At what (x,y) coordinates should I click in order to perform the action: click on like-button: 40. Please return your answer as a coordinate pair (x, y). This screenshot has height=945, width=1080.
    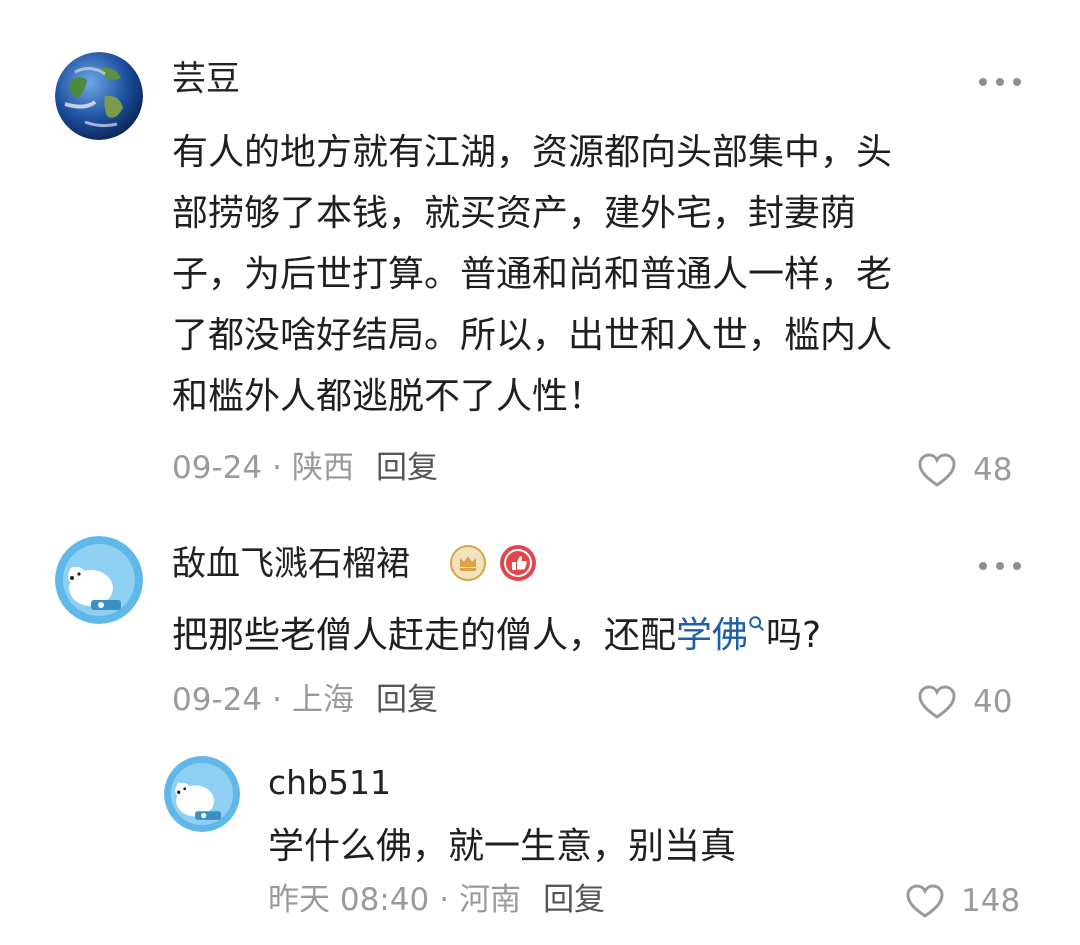
    Looking at the image, I should click on (964, 702).